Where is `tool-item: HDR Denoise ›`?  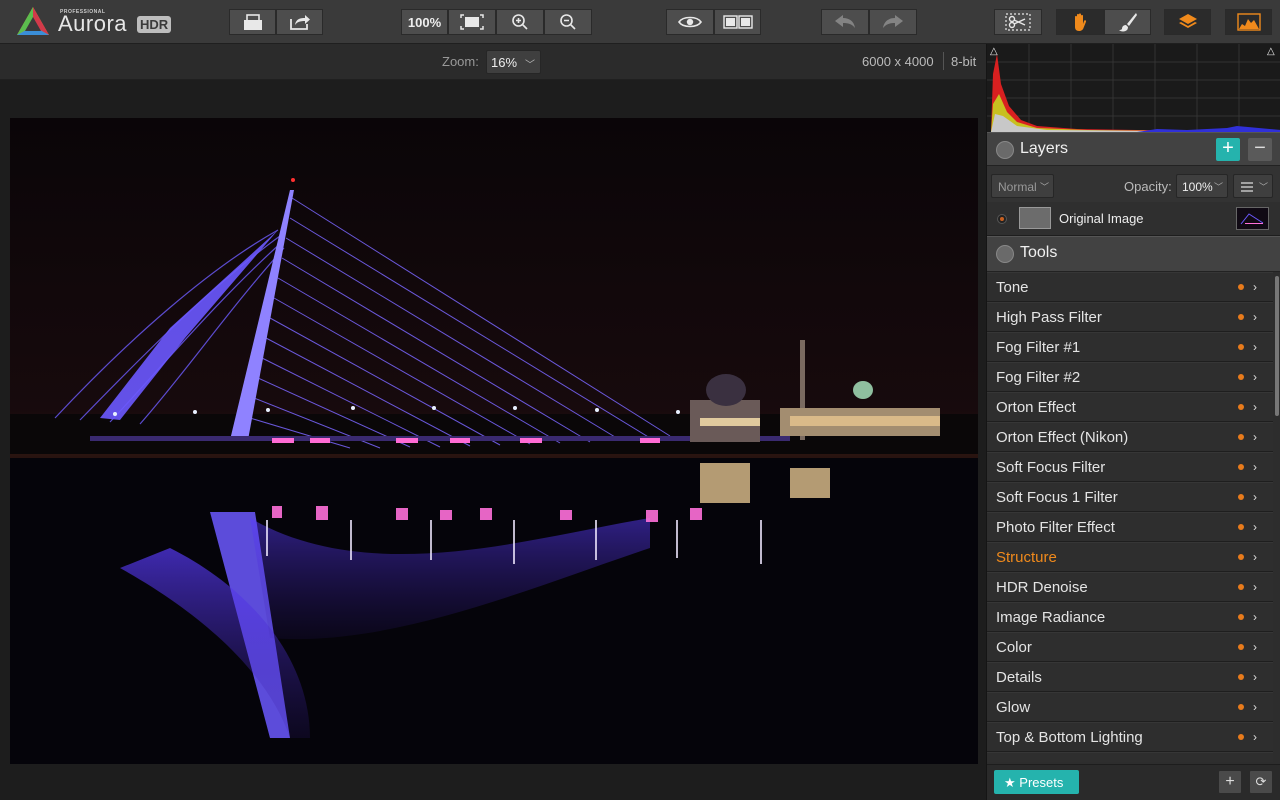
tool-item: HDR Denoise › is located at coordinates (1130, 587).